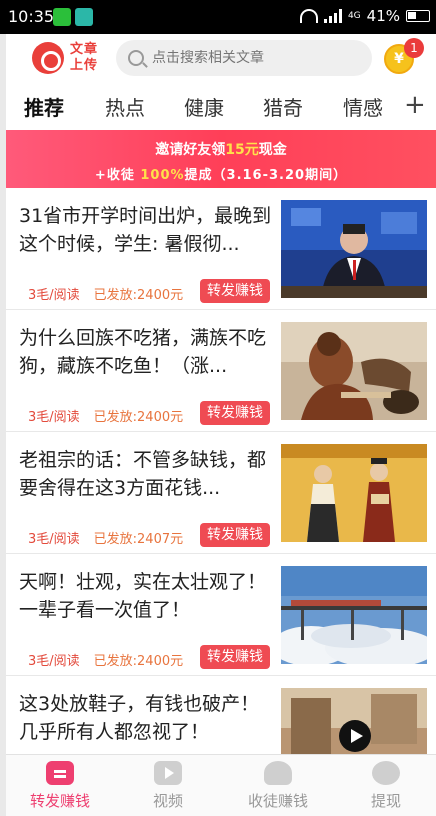 The width and height of the screenshot is (436, 816). Describe the element at coordinates (221, 785) in the screenshot. I see `bottom-navigation: 转发赚钱 视频 收徒赚钱 提现` at that location.